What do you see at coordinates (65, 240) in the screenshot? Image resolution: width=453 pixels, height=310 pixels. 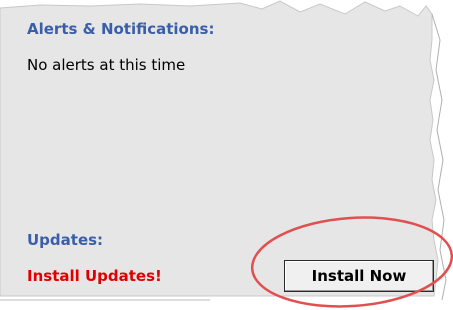 I see `updates-heading: Updates:` at bounding box center [65, 240].